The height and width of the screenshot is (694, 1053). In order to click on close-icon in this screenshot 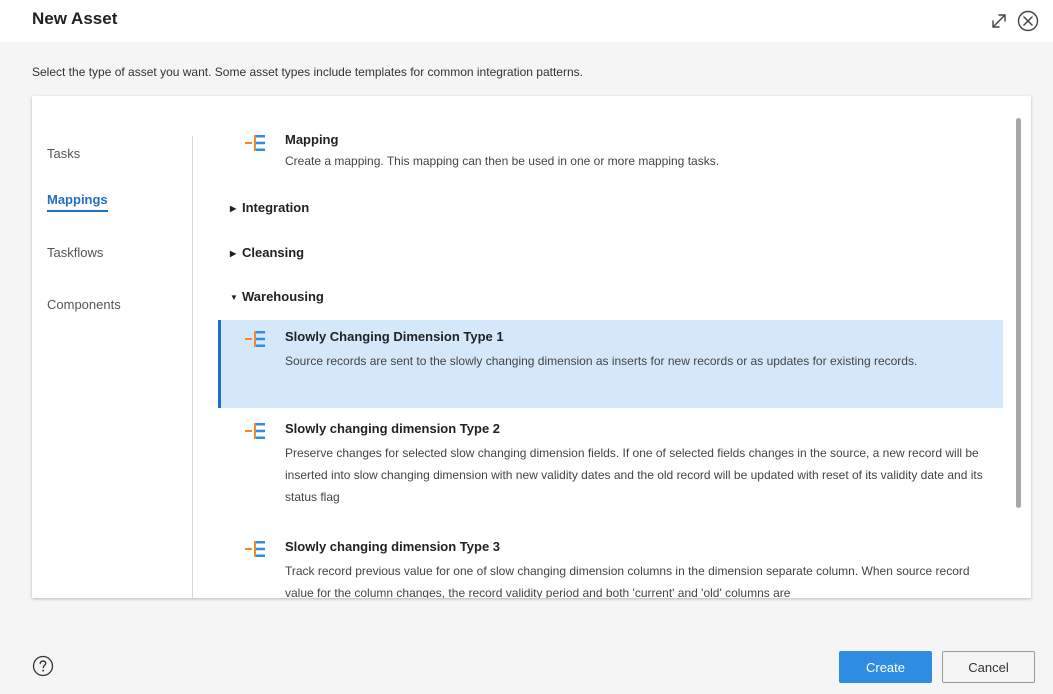, I will do `click(1028, 21)`.